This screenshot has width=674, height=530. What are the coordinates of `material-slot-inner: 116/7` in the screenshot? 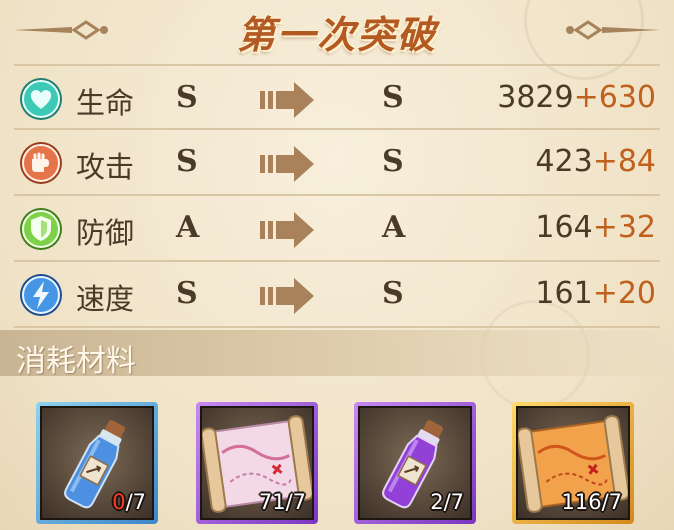 It's located at (573, 463).